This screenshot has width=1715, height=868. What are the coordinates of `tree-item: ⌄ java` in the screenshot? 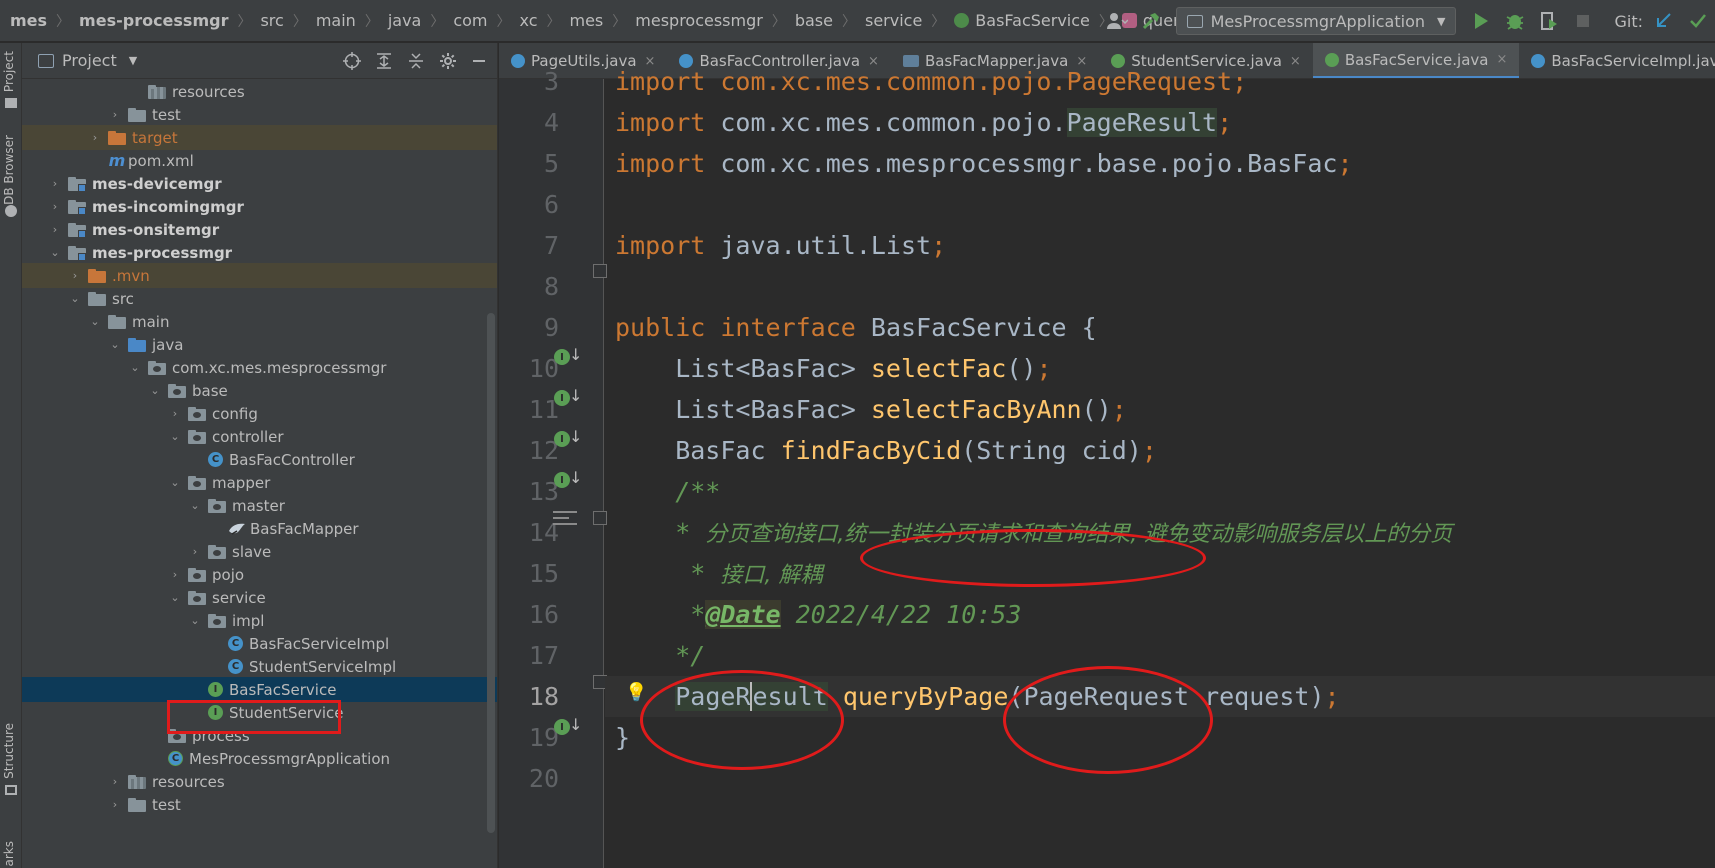 It's located at (259, 344).